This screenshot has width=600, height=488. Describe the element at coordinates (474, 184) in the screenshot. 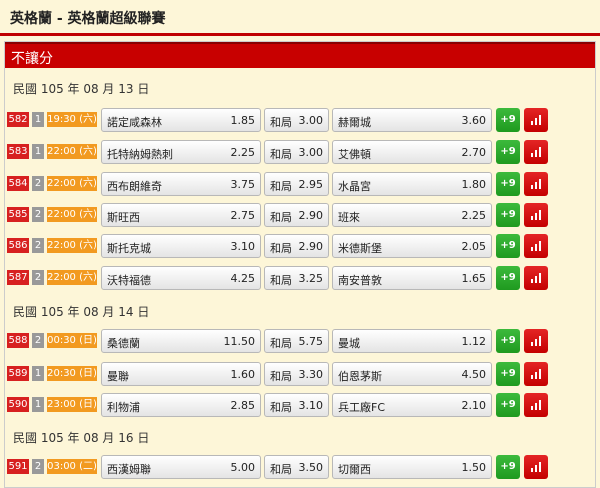

I see `away-odds: 1.80` at that location.